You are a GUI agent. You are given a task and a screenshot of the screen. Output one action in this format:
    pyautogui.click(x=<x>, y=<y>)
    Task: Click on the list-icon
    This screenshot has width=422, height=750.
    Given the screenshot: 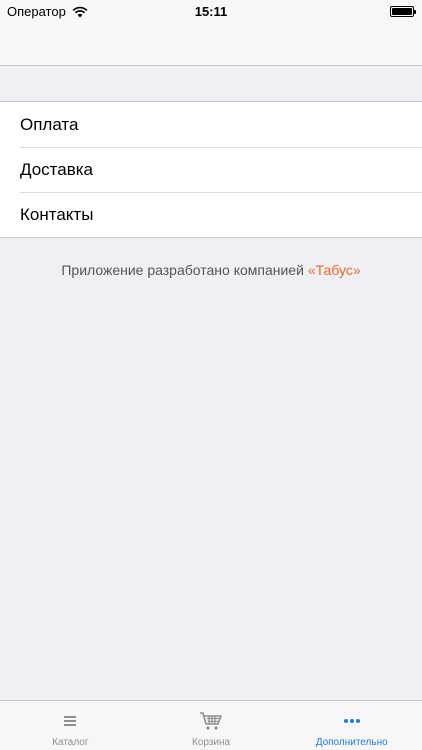 What is the action you would take?
    pyautogui.click(x=70, y=721)
    